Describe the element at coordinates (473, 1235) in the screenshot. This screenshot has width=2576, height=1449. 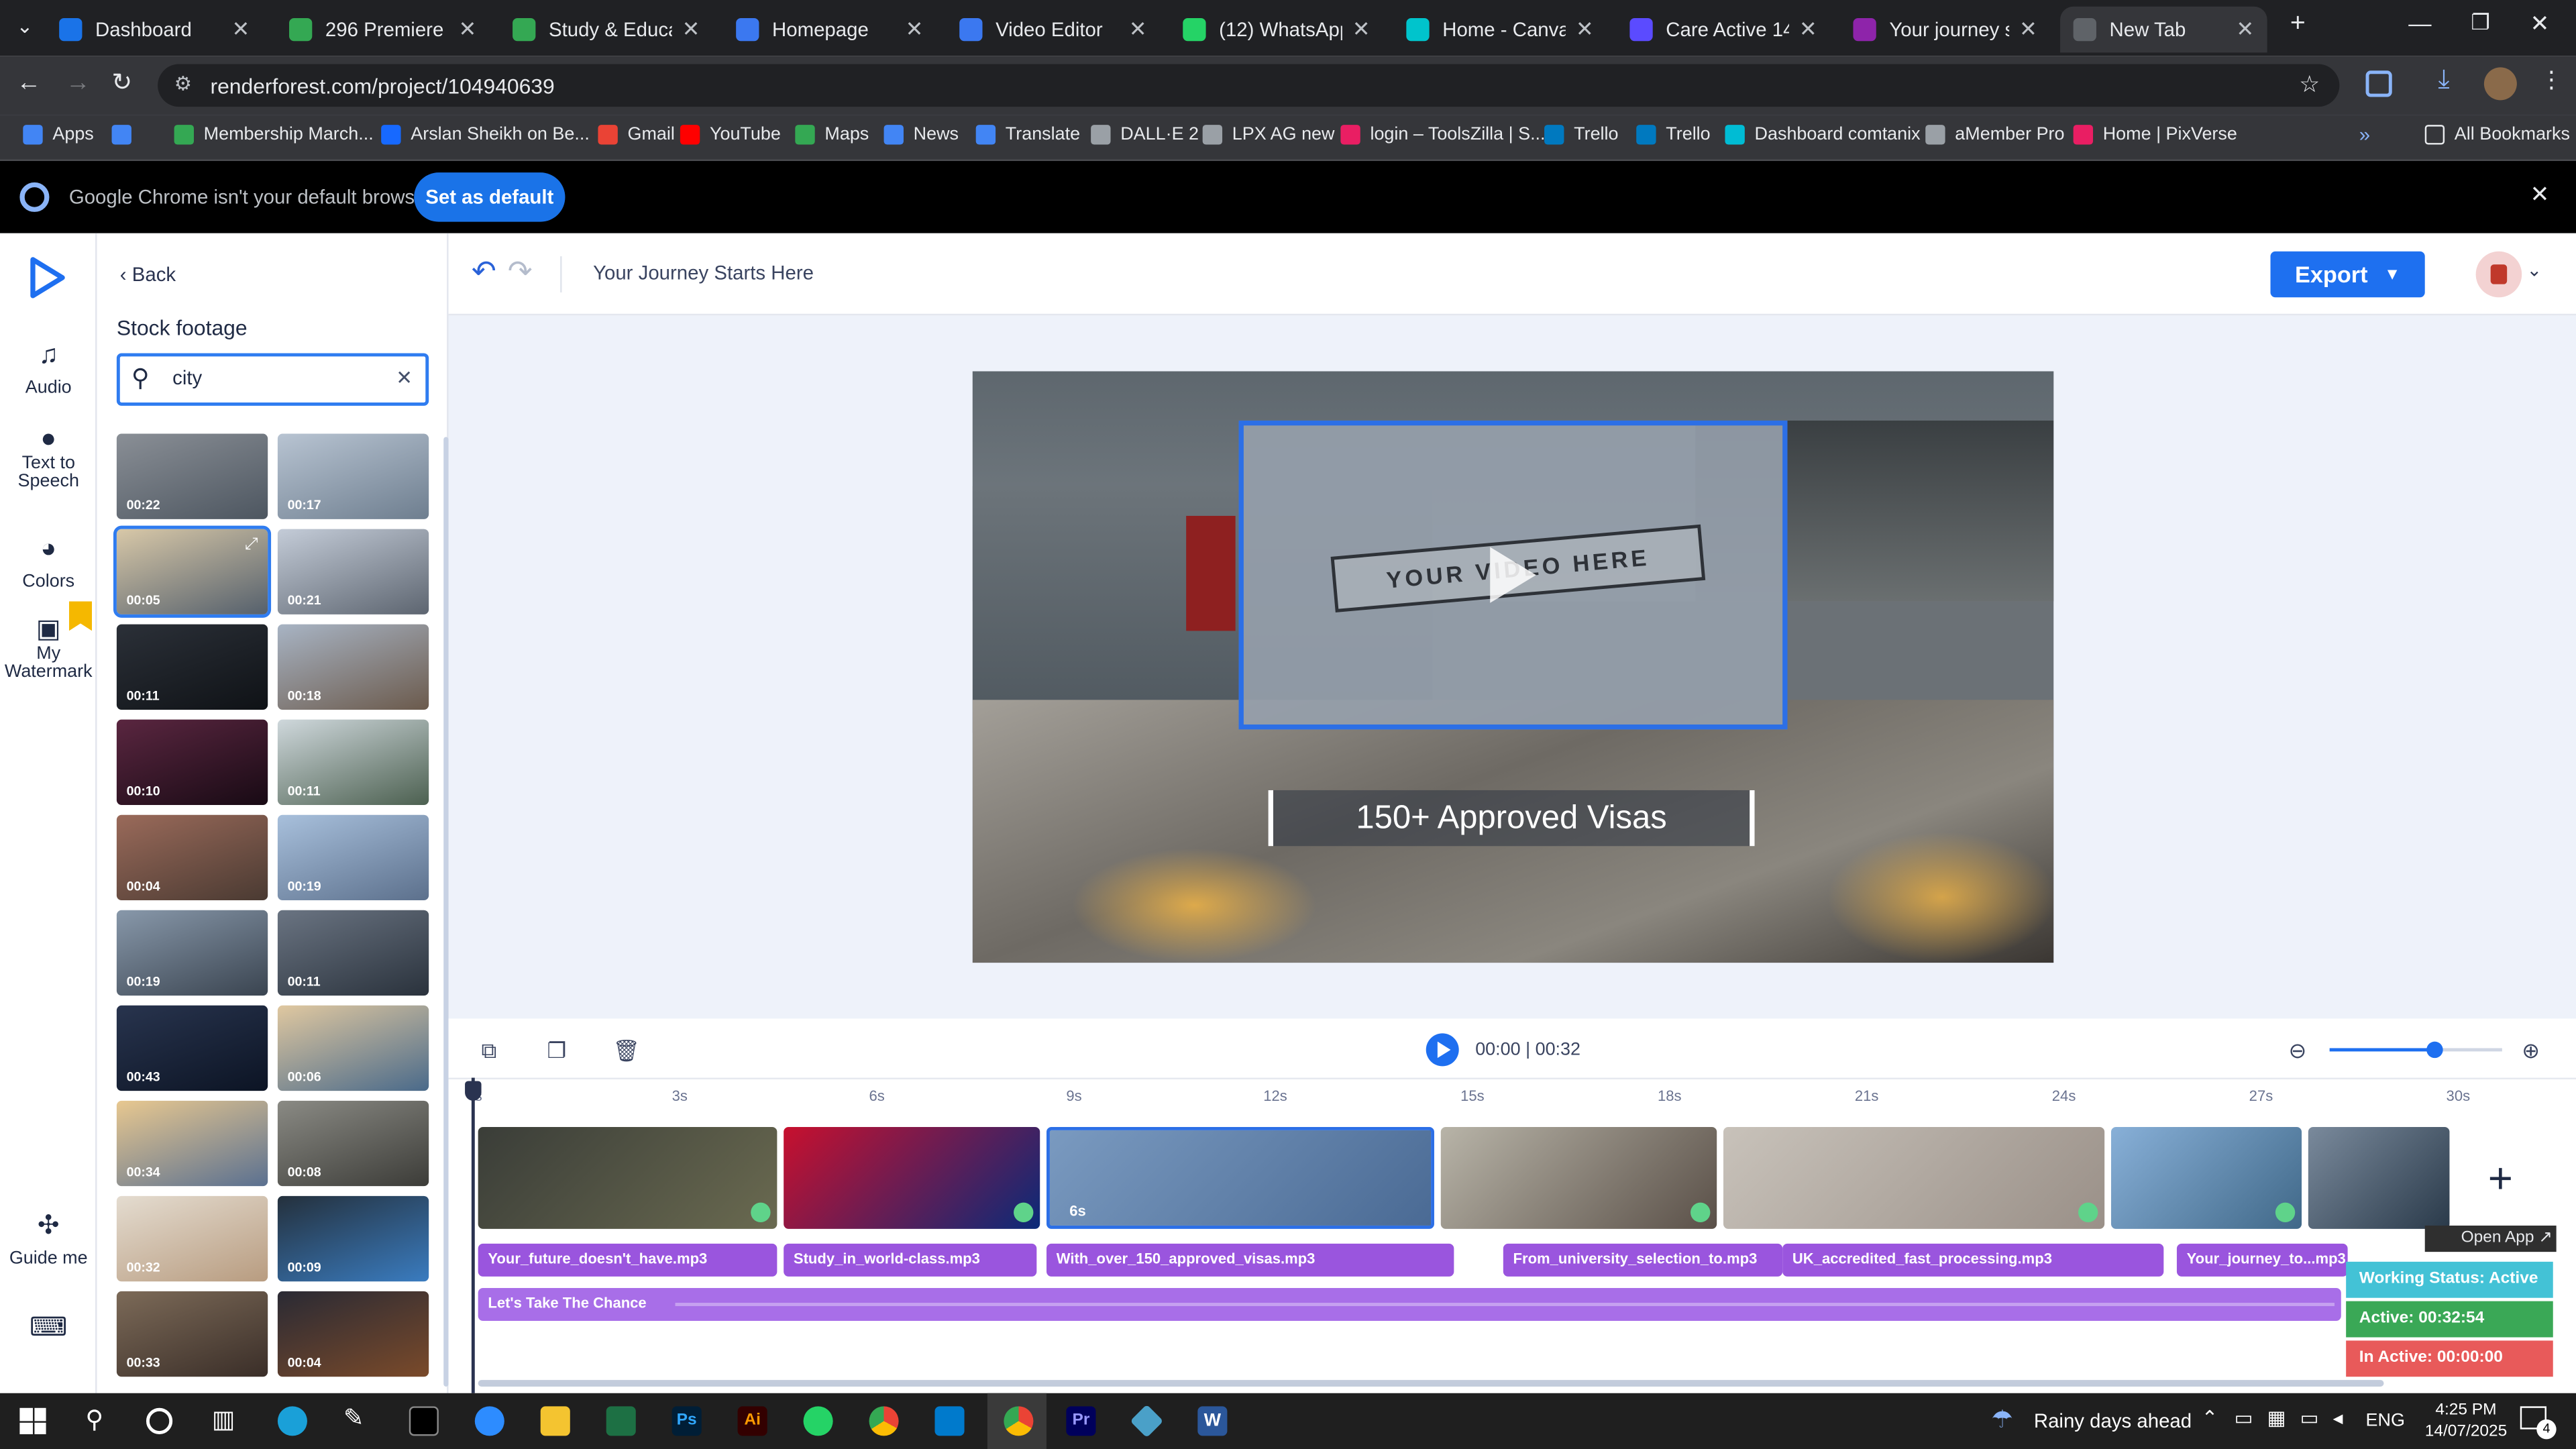
I see `playhead-line` at that location.